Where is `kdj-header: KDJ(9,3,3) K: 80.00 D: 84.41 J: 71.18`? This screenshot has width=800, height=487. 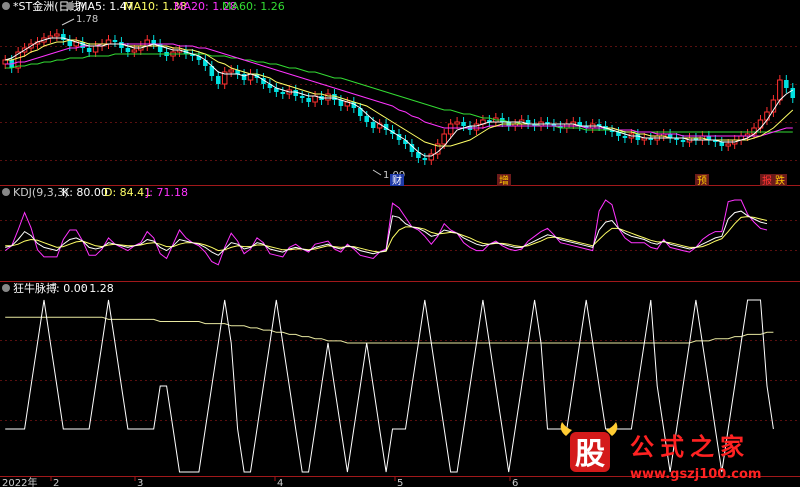 kdj-header: KDJ(9,3,3) K: 80.00 D: 84.41 J: 71.18 is located at coordinates (95, 192).